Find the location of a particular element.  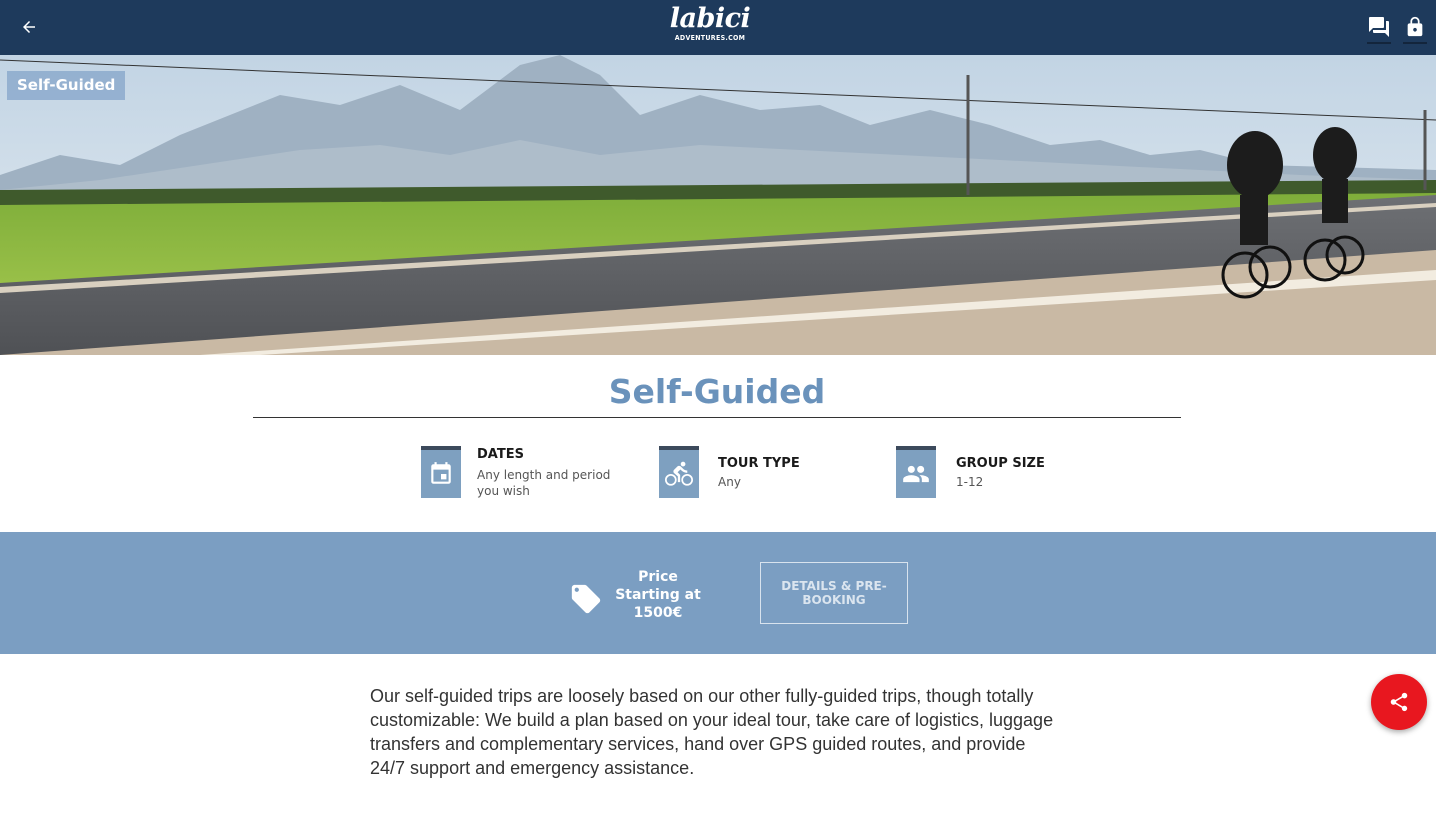

feature-title: TOUR TYPE is located at coordinates (759, 463).